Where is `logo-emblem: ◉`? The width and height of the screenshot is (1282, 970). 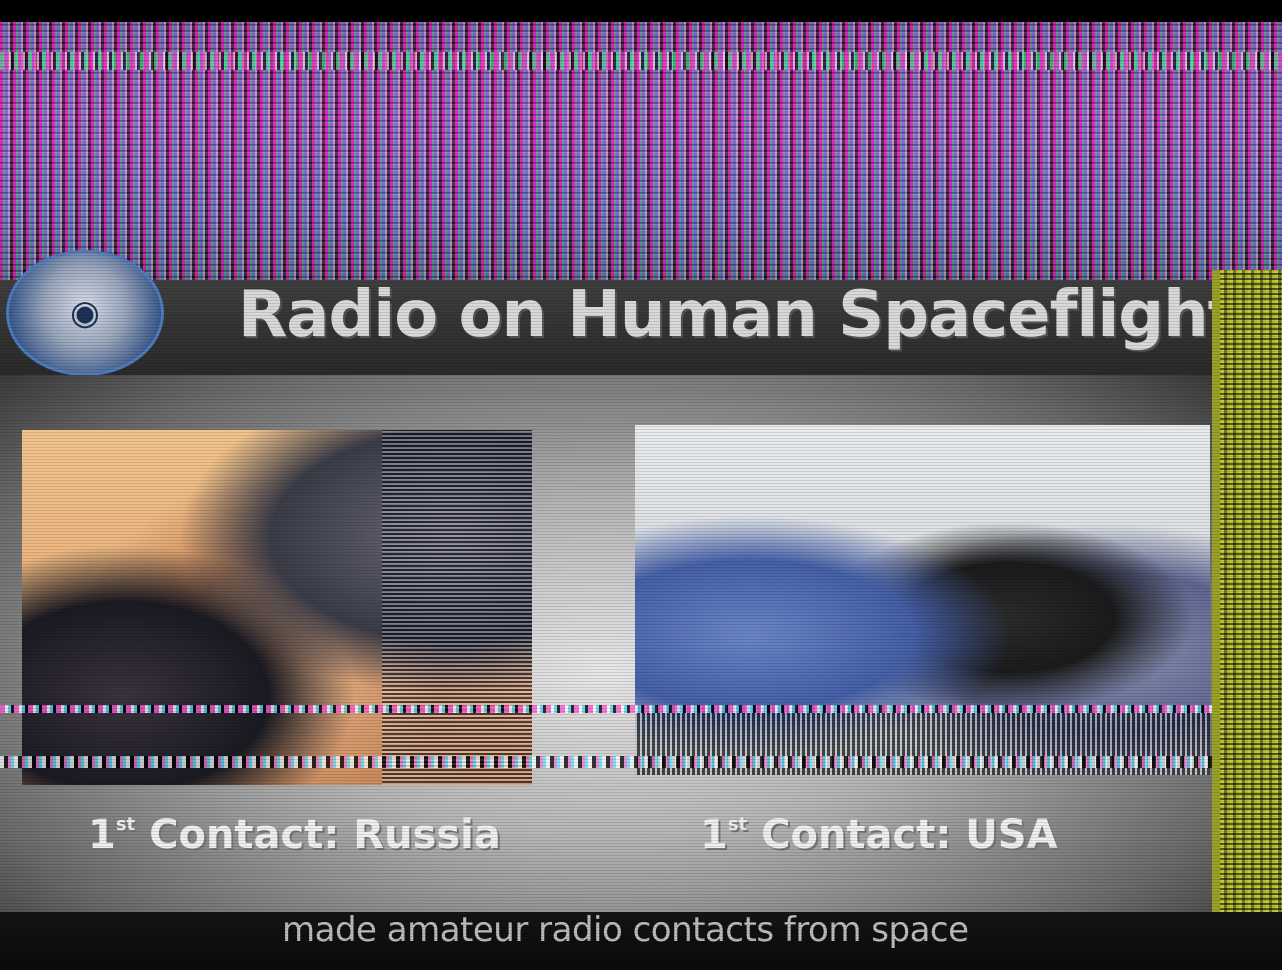 logo-emblem: ◉ is located at coordinates (85, 313).